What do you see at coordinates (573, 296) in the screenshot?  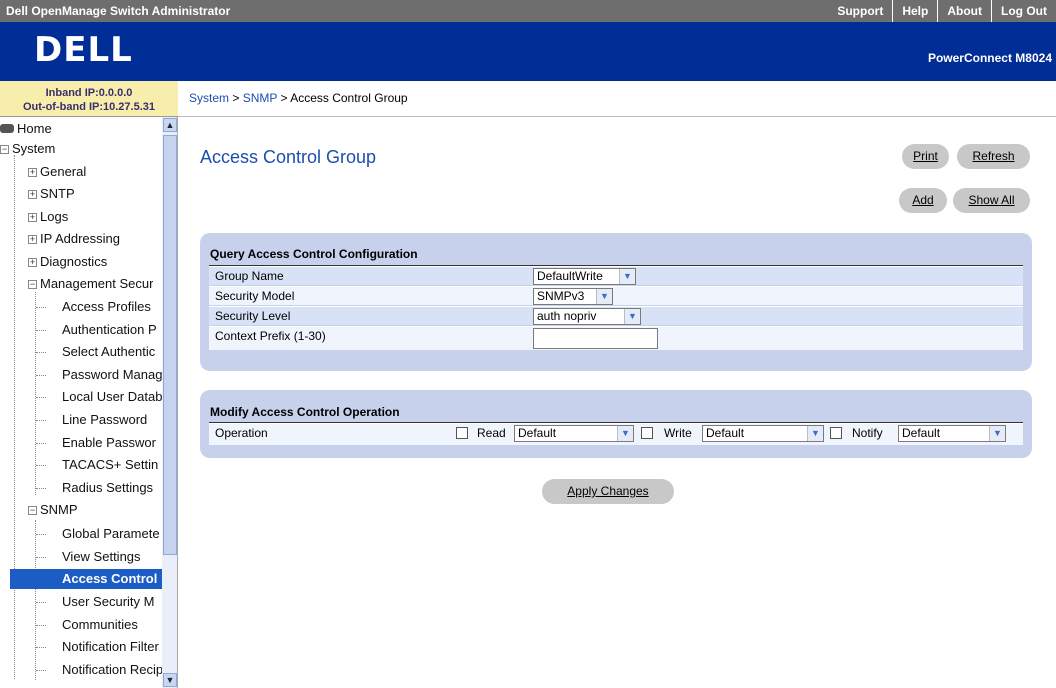 I see `security-model-select: SNMPv3 ▼` at bounding box center [573, 296].